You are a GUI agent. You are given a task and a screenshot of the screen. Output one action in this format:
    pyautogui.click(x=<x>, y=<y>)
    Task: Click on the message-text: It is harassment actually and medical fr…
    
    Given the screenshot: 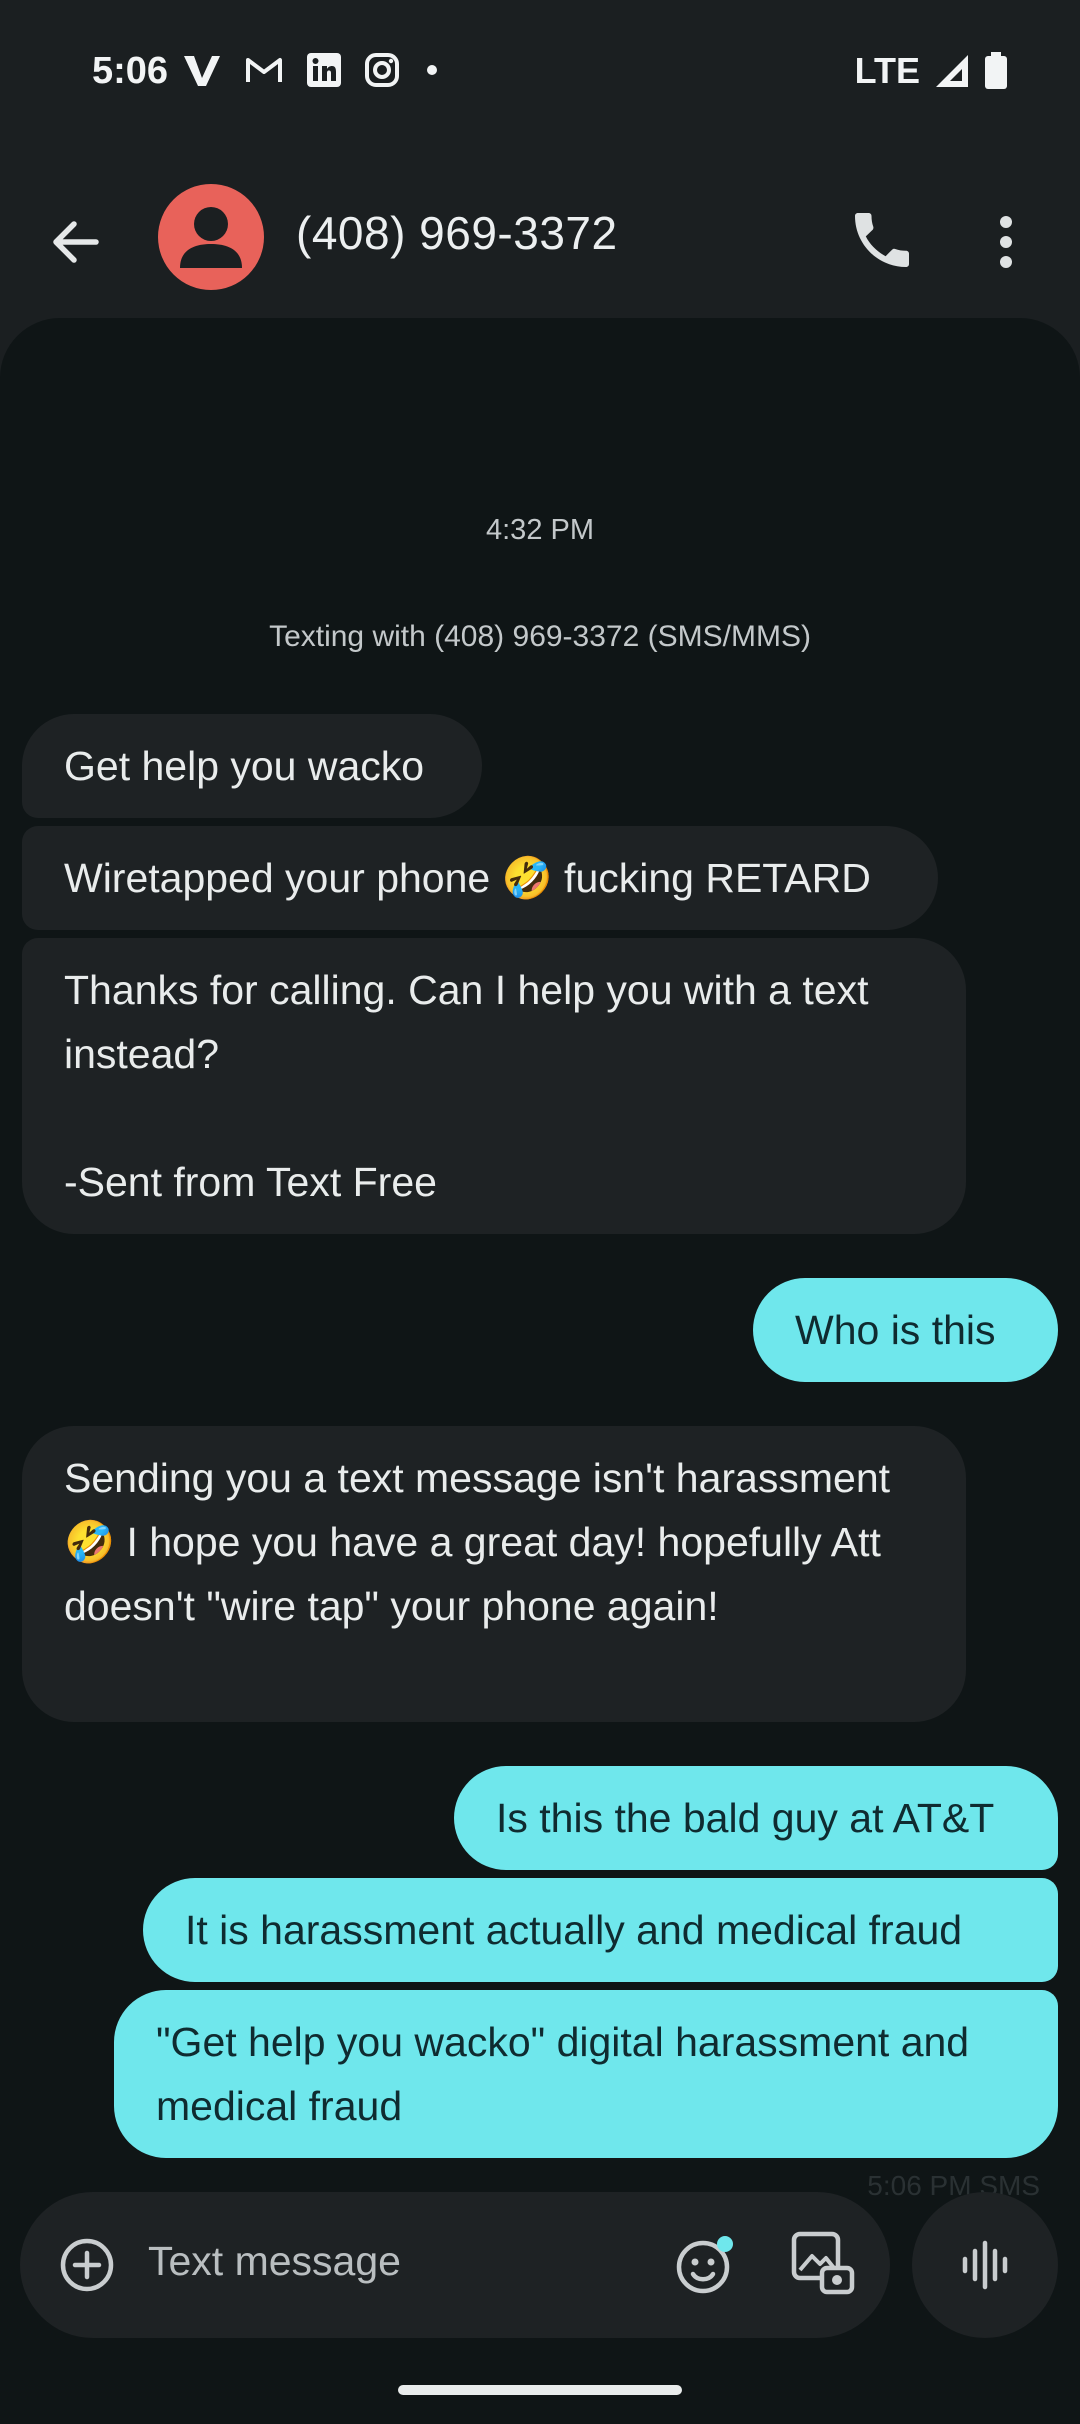 What is the action you would take?
    pyautogui.click(x=574, y=1930)
    